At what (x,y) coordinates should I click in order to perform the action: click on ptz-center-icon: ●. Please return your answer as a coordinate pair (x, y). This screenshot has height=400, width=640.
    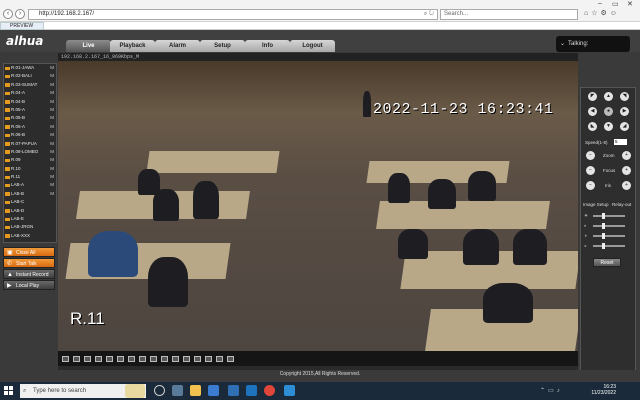
    Looking at the image, I should click on (608, 111).